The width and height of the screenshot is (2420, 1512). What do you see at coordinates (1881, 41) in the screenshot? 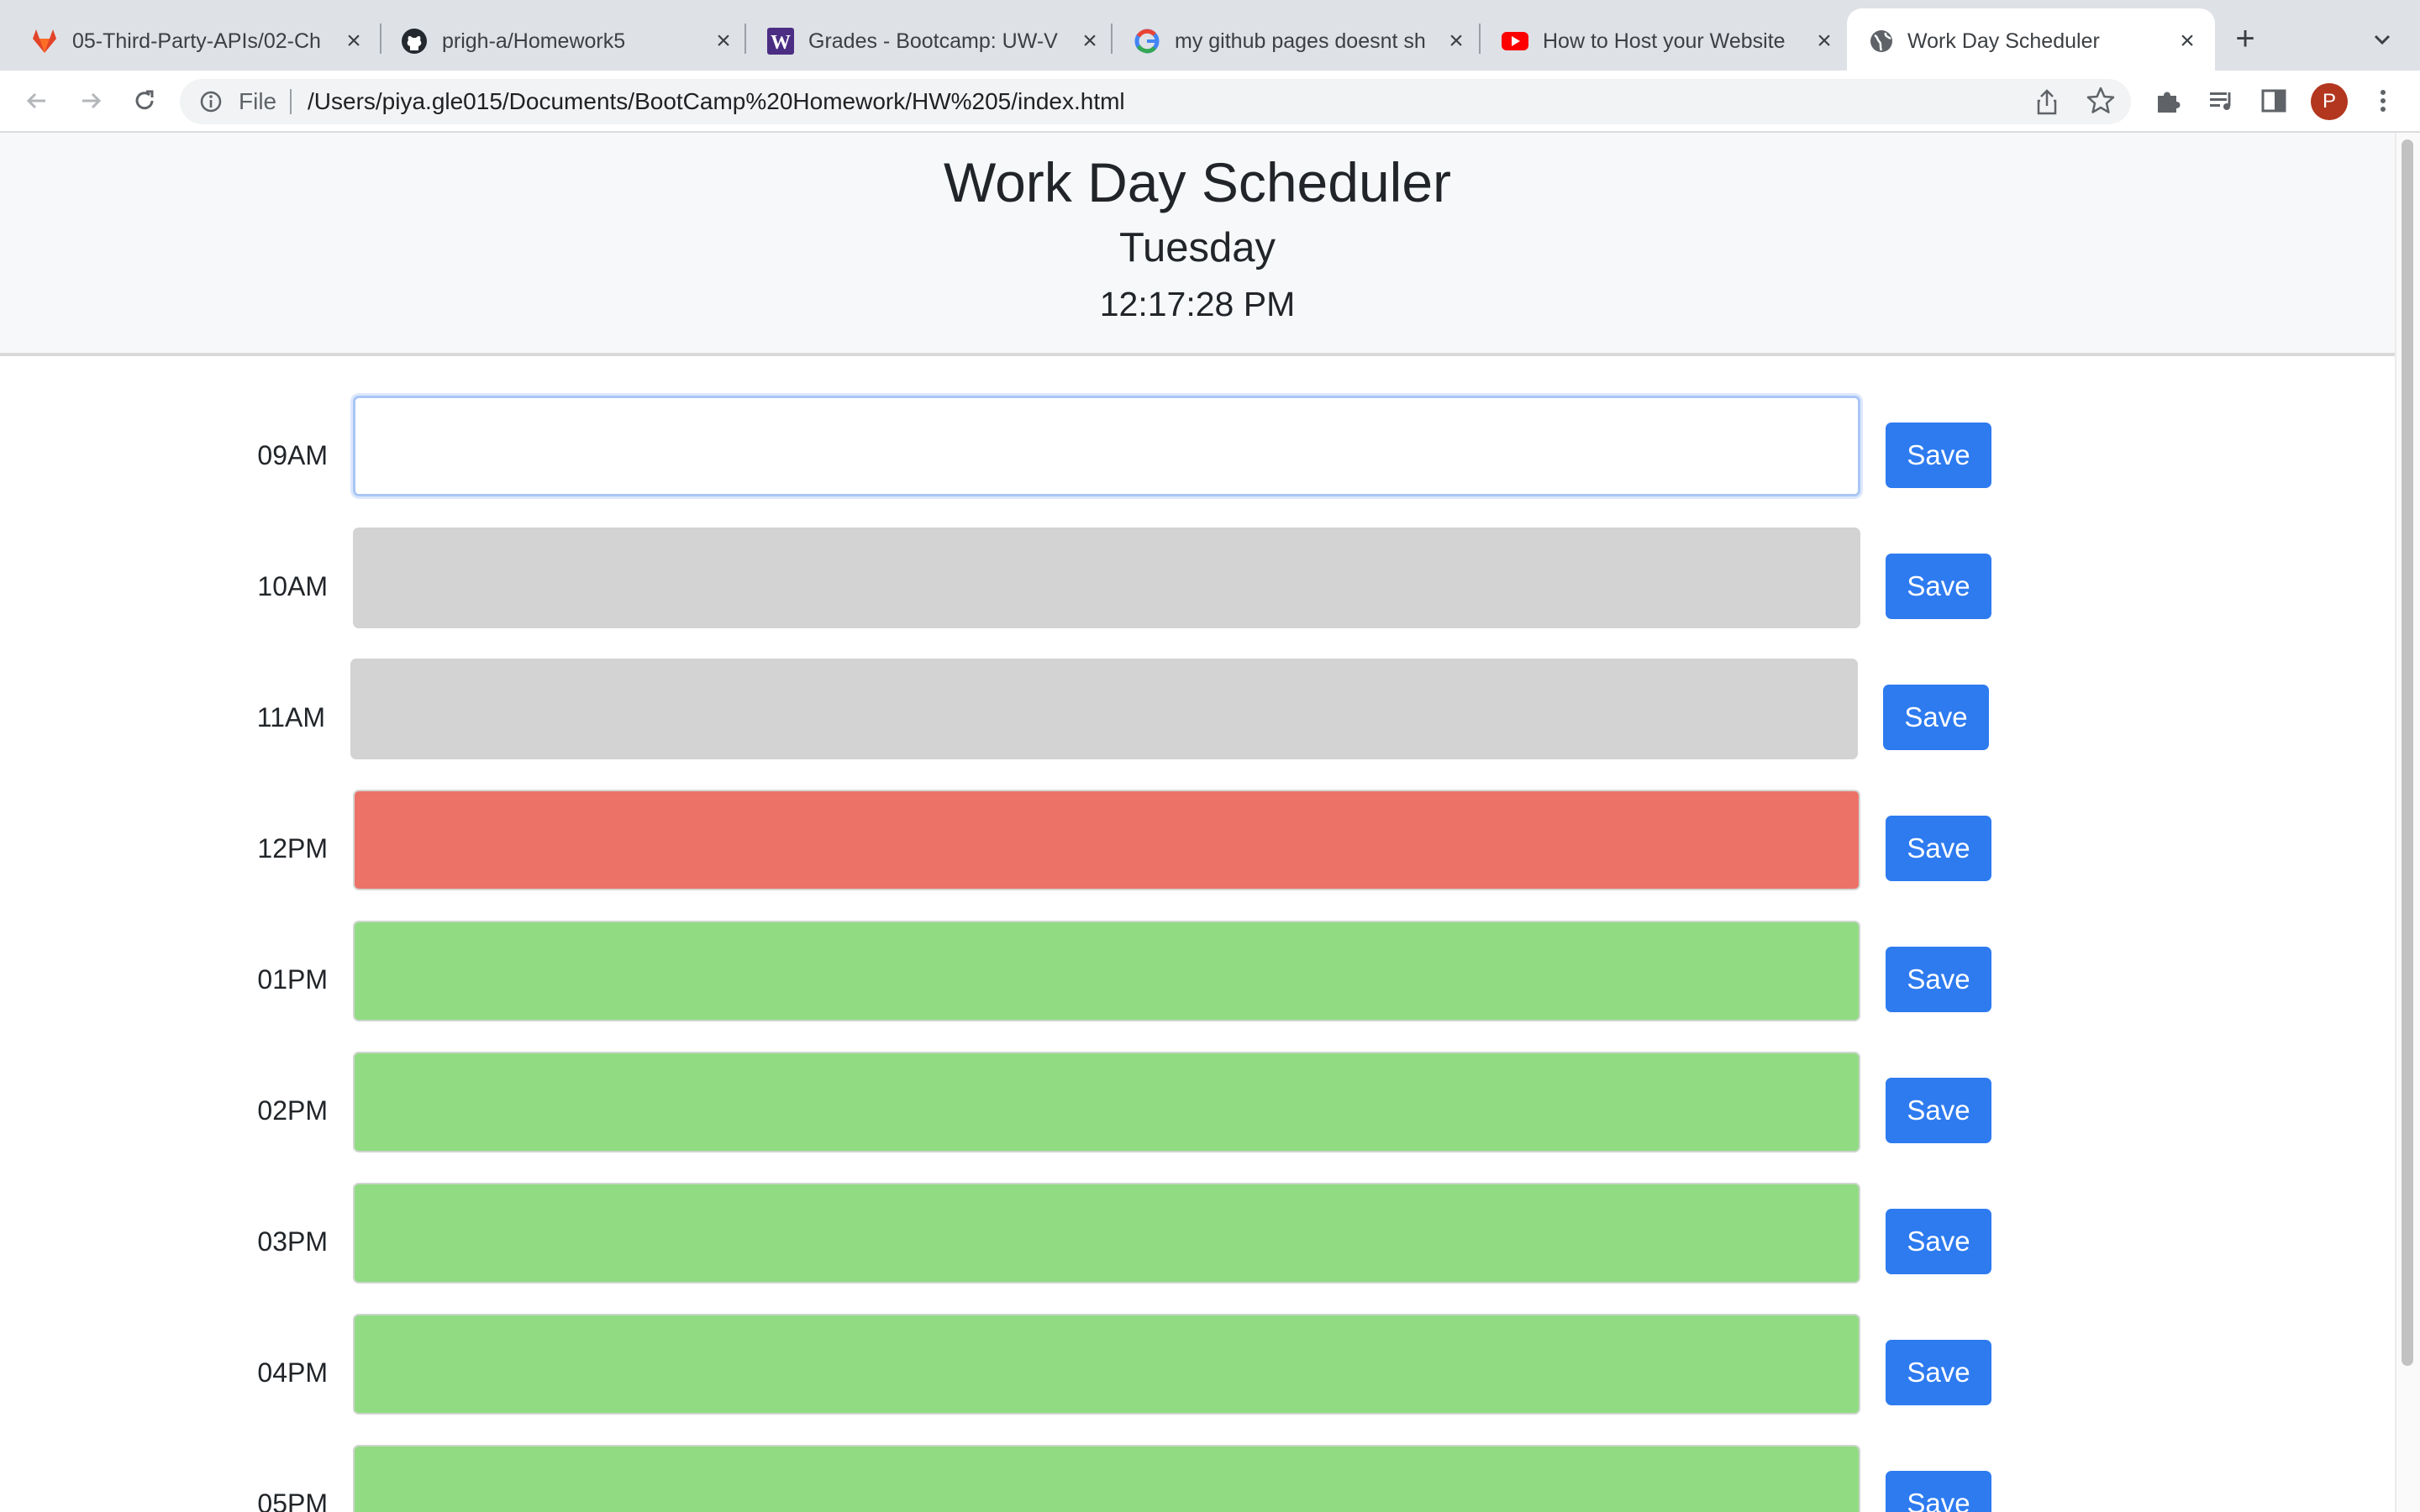
I see `globe-icon` at bounding box center [1881, 41].